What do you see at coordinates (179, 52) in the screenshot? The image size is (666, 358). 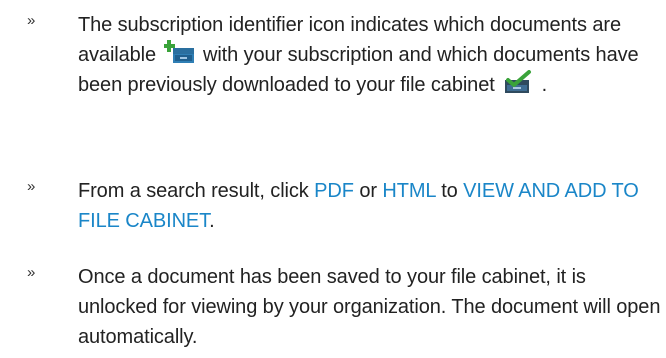 I see `subscription-available-icon` at bounding box center [179, 52].